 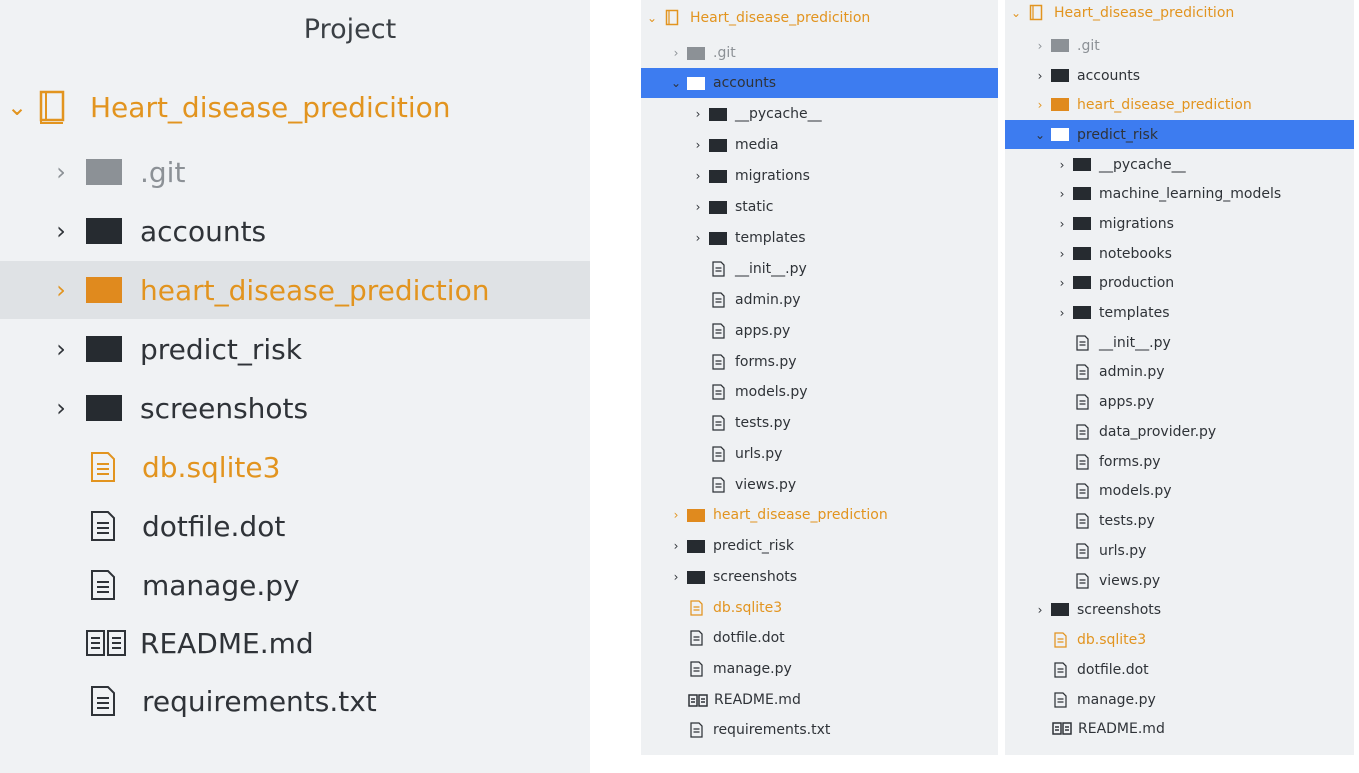 What do you see at coordinates (780, 18) in the screenshot?
I see `tree-item-label: Heart_disease_predicition` at bounding box center [780, 18].